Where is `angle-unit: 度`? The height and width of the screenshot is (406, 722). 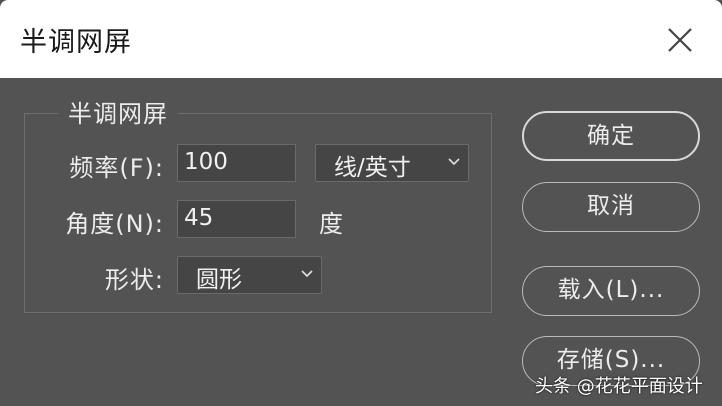 angle-unit: 度 is located at coordinates (331, 224).